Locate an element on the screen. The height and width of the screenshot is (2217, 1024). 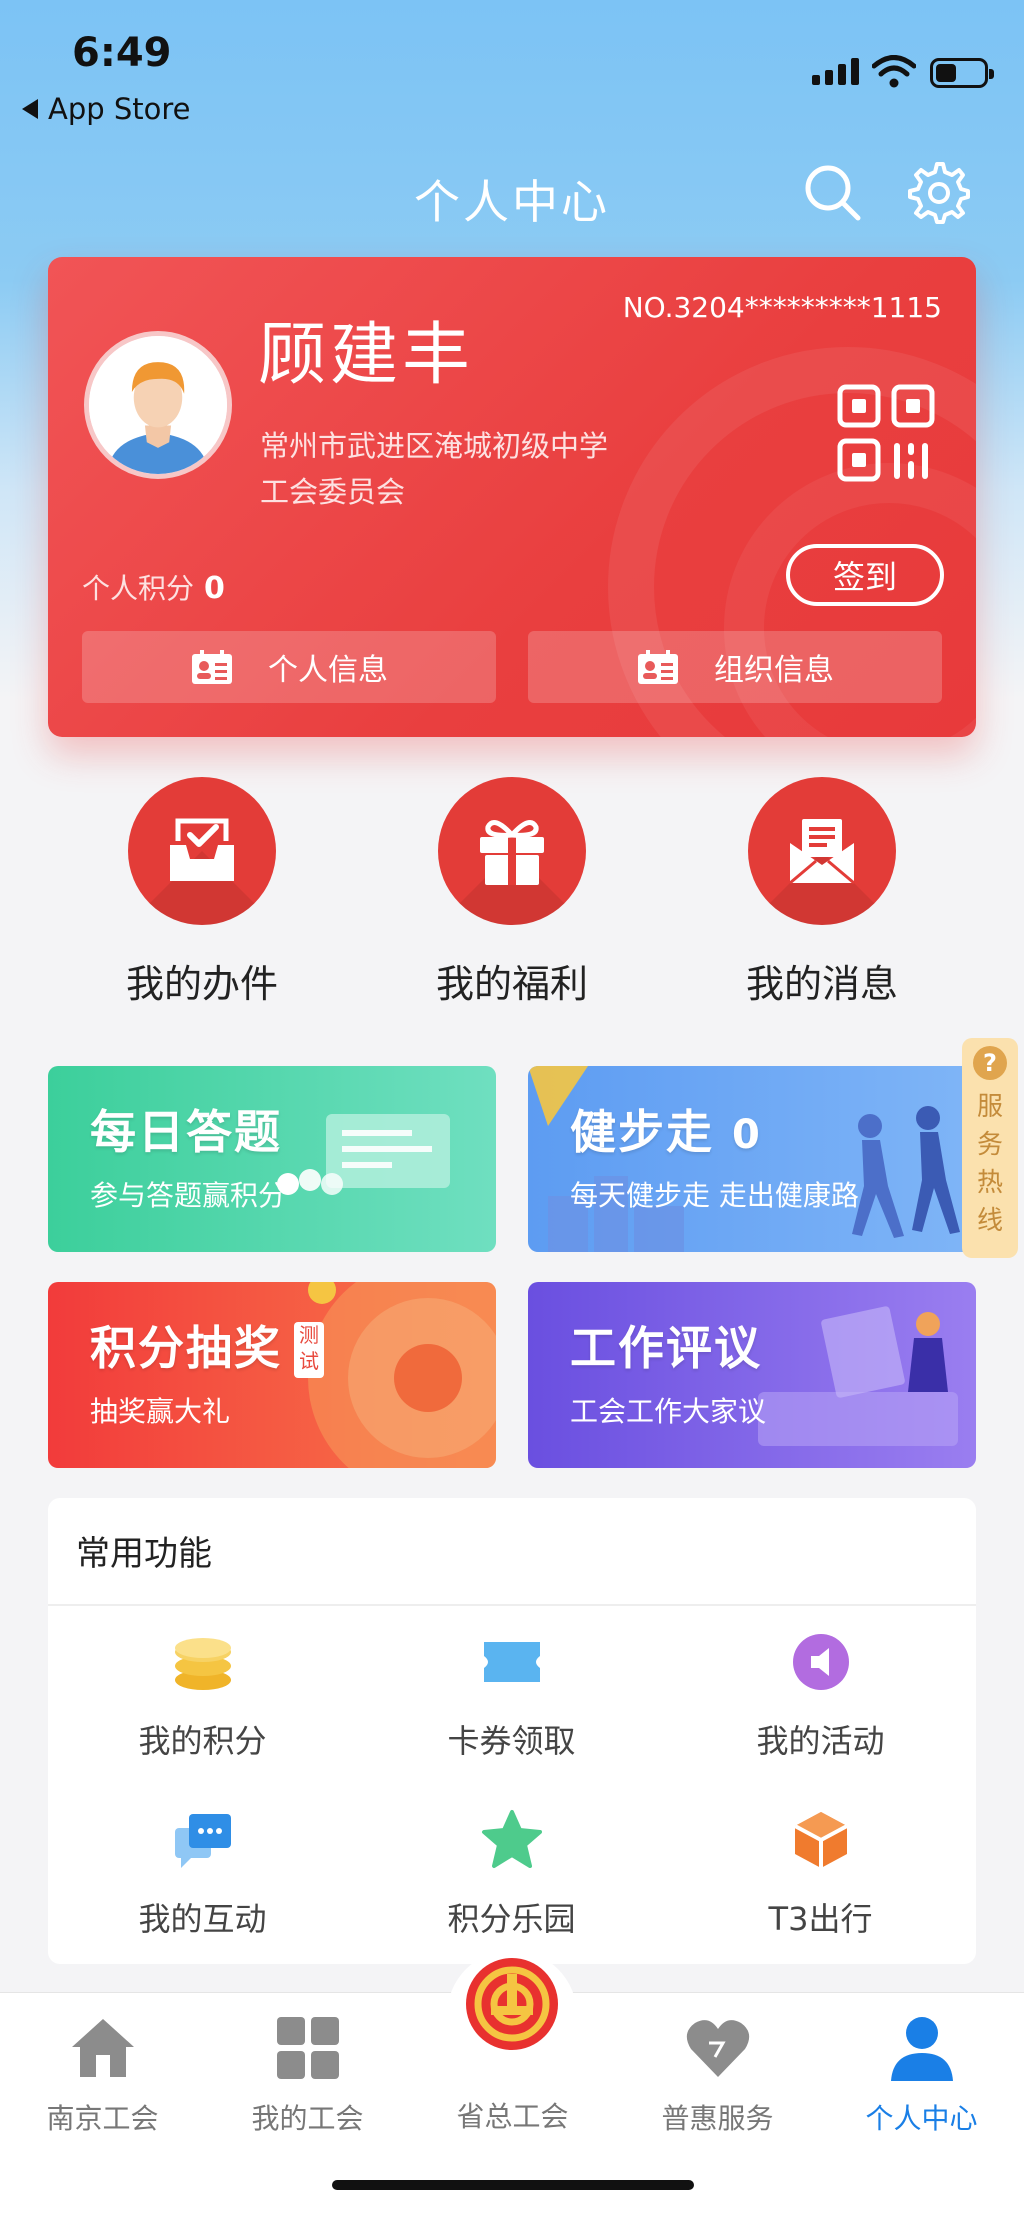
banner-title-text: 健步走 is located at coordinates (642, 1132).